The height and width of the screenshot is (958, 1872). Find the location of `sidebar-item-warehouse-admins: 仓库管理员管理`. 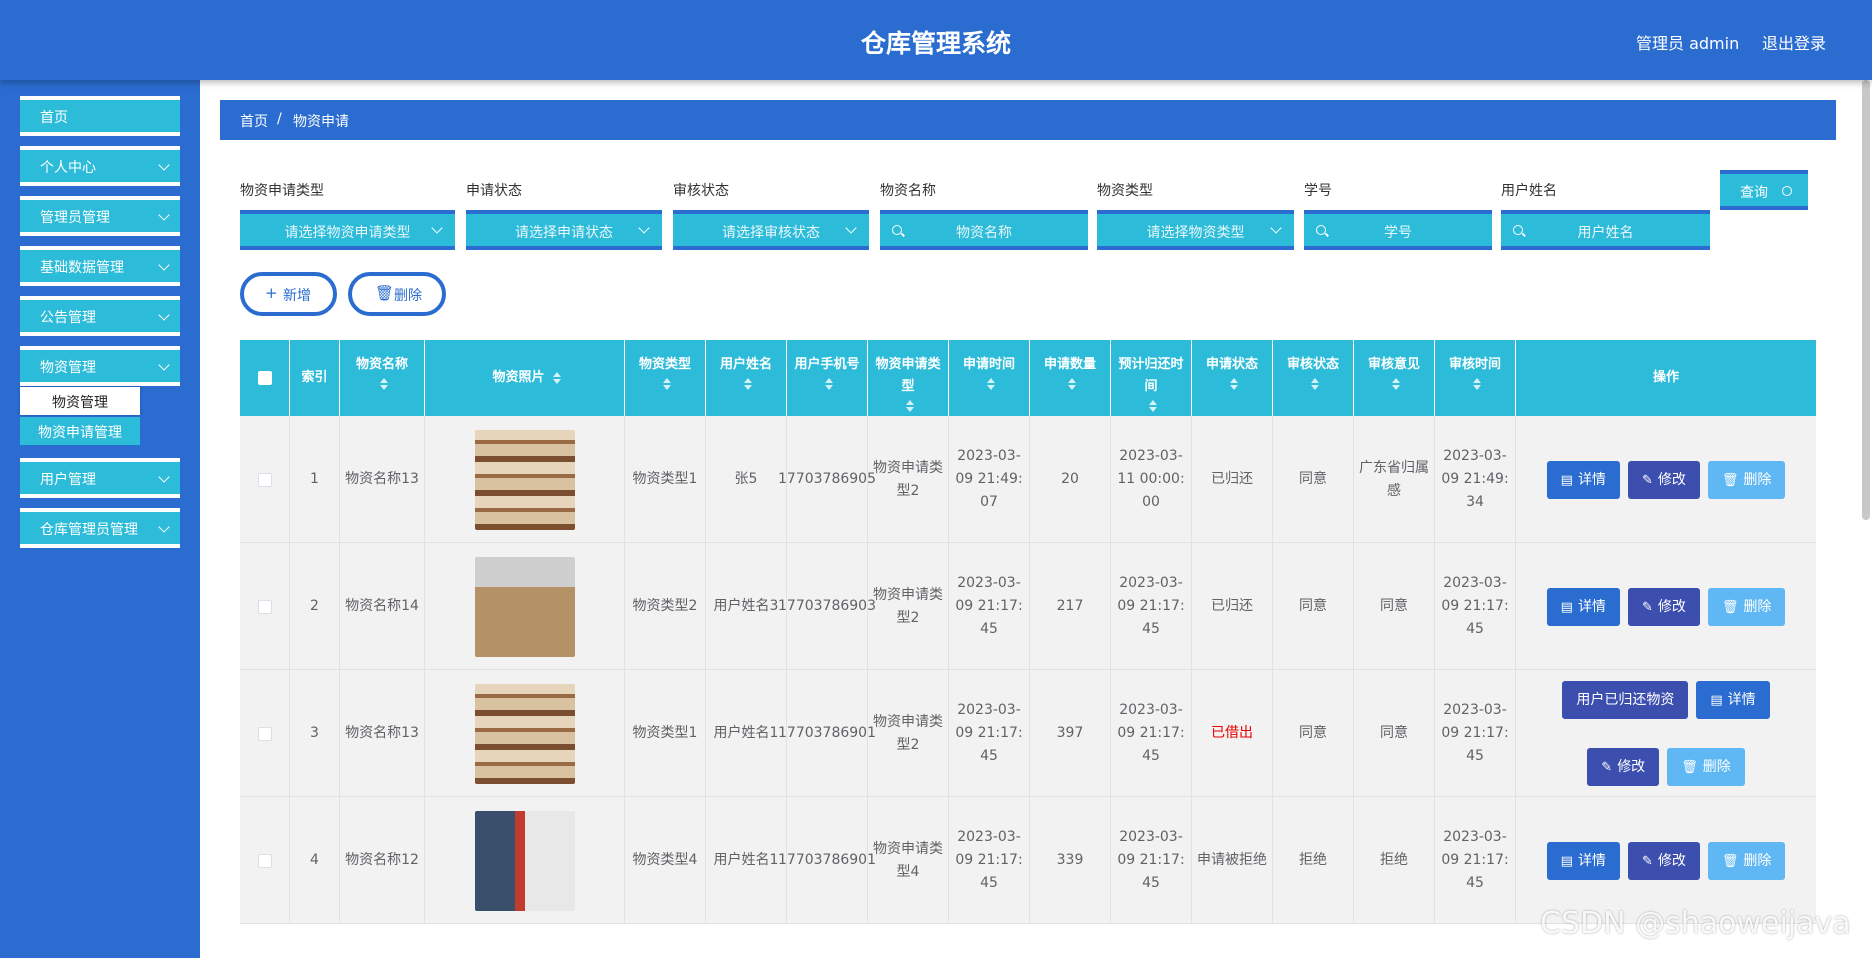

sidebar-item-warehouse-admins: 仓库管理员管理 is located at coordinates (100, 528).